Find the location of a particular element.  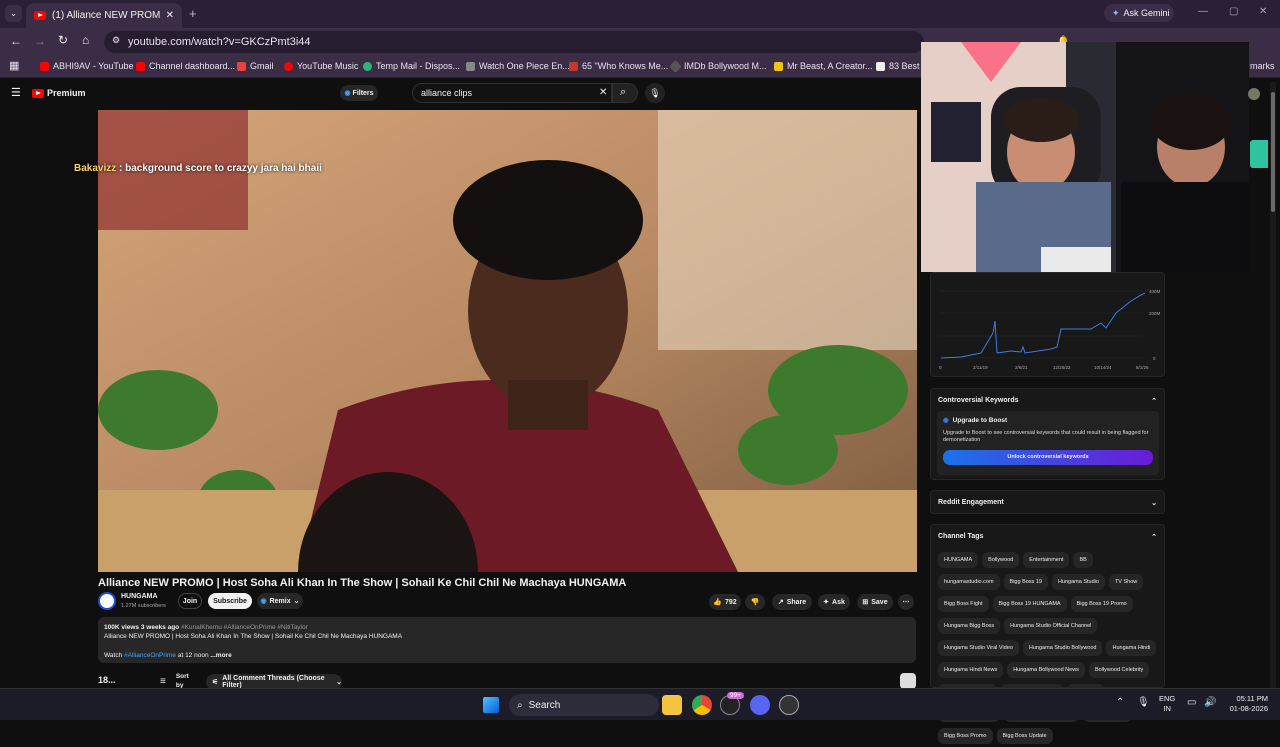

card-header: Controversial Keywords ⌃ is located at coordinates (1047, 401).